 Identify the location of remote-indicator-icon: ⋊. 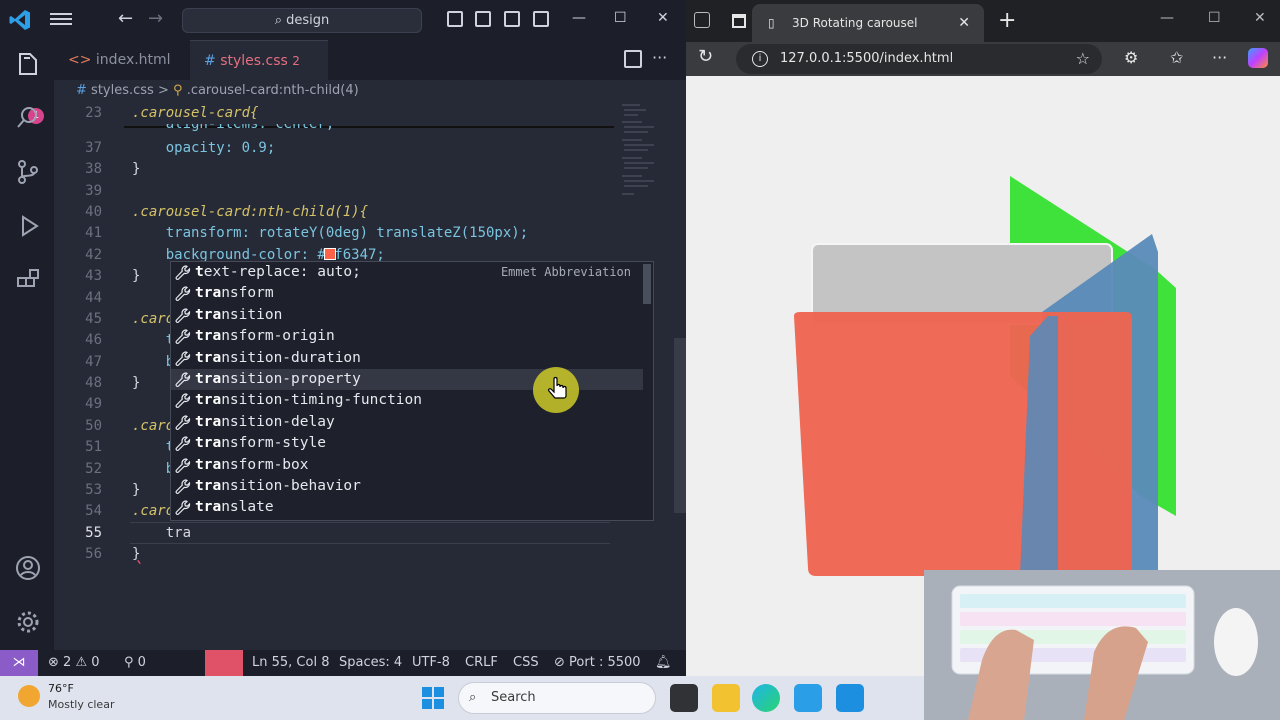
(19, 663).